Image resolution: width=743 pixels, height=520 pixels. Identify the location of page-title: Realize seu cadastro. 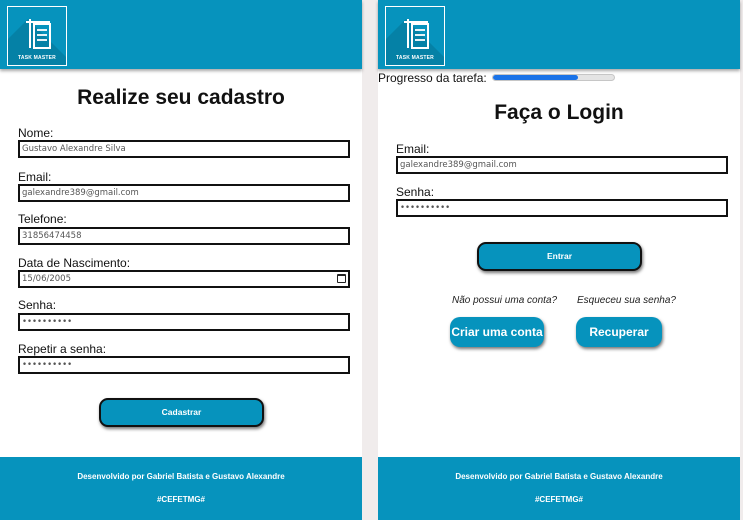
(181, 97).